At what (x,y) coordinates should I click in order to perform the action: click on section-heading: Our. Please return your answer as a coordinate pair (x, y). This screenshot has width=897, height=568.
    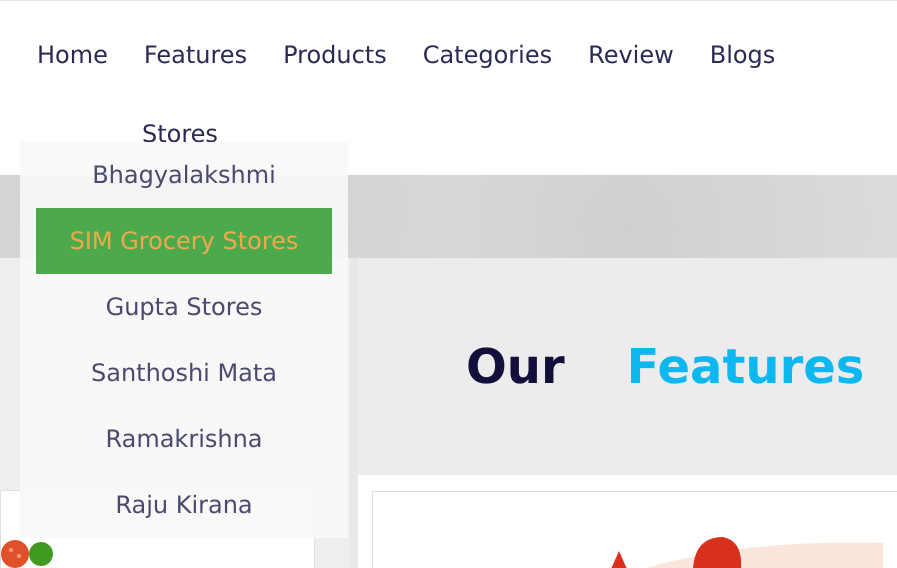
    Looking at the image, I should click on (515, 366).